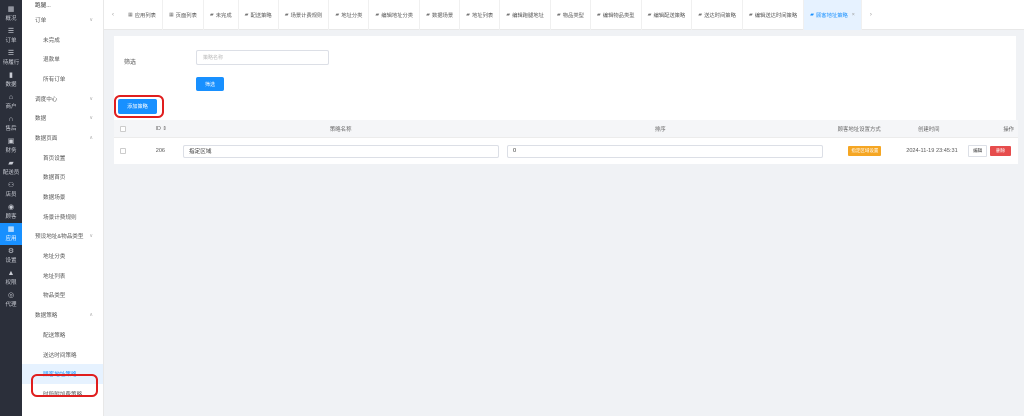 This screenshot has height=416, width=1024. I want to click on tab: ▰ 物品类型, so click(571, 15).